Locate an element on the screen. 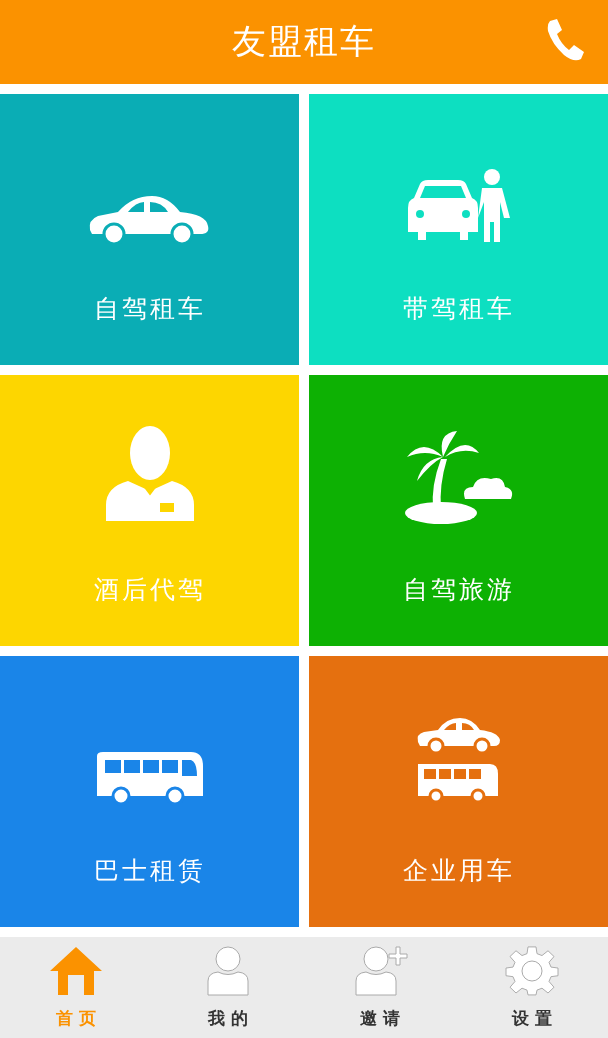  car-and-person-icon is located at coordinates (458, 206).